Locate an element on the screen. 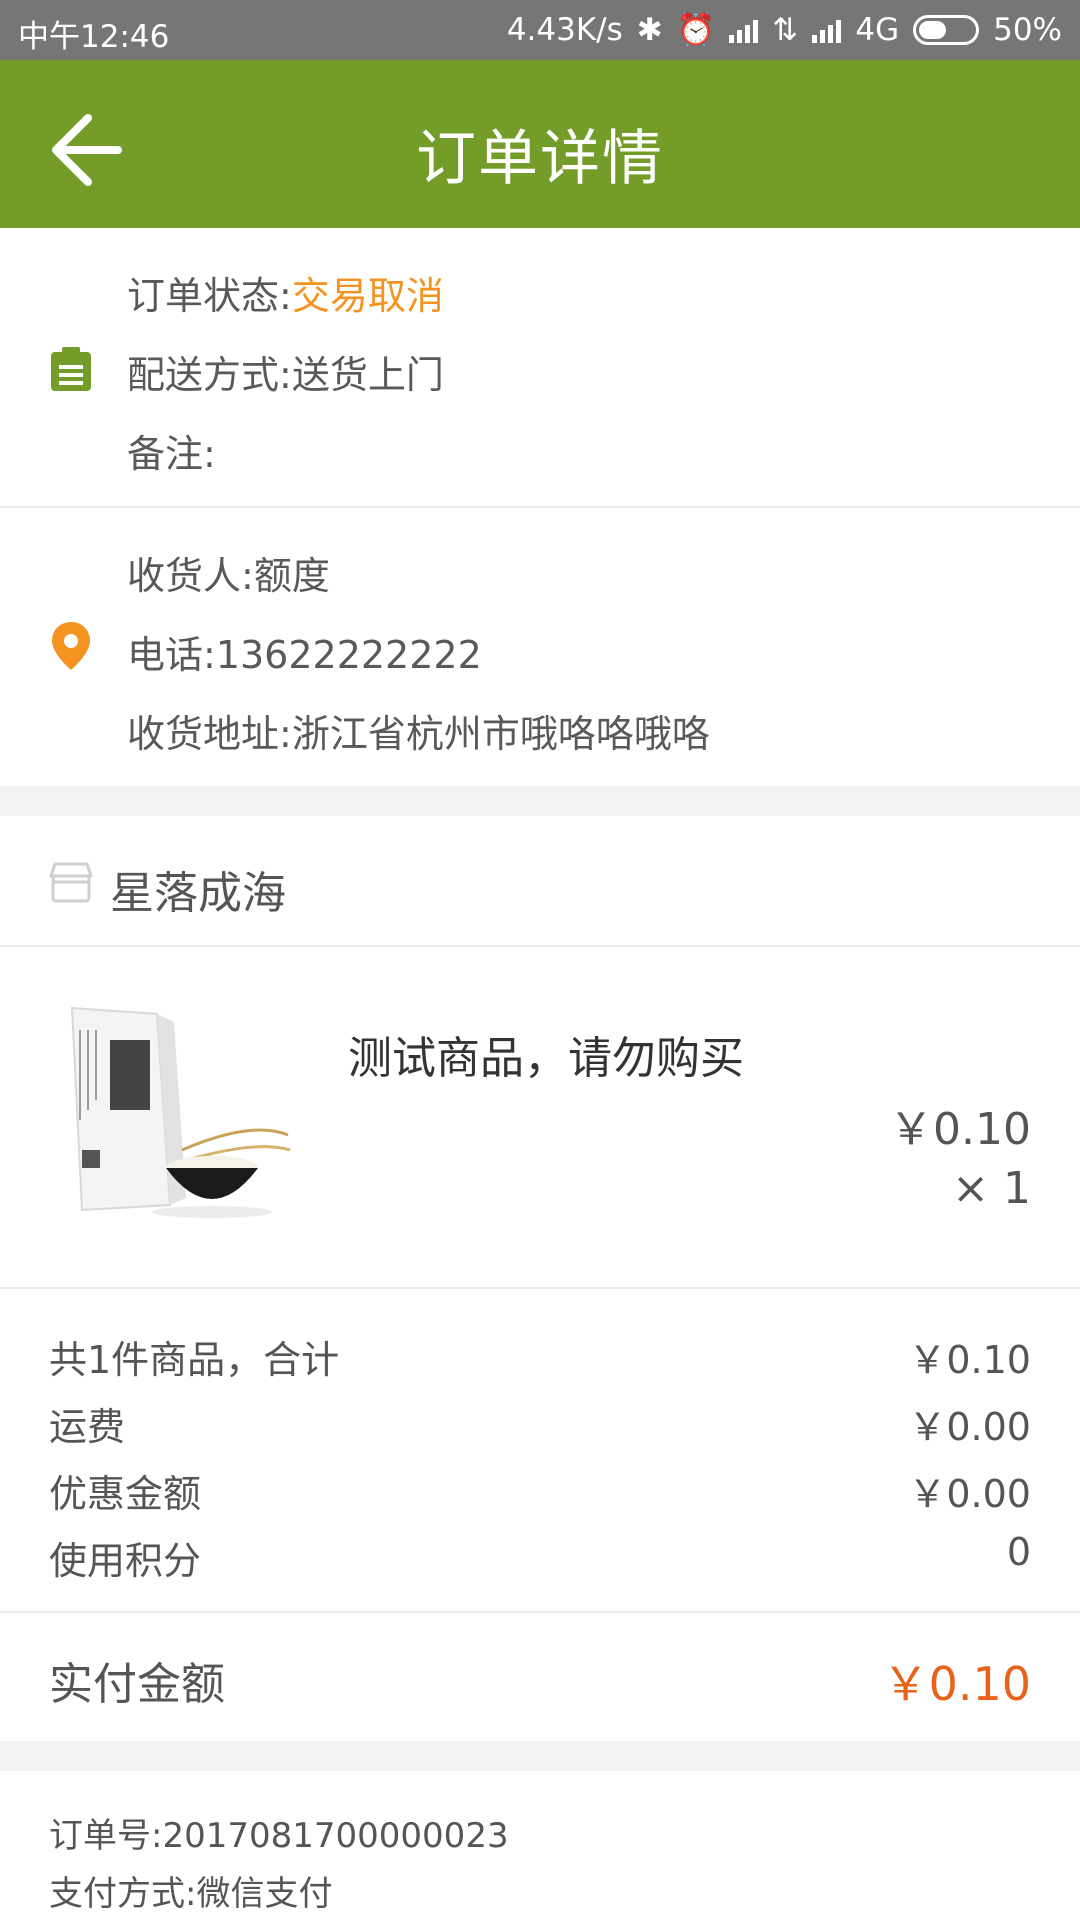  payment-method-label: 支付方式: is located at coordinates (123, 1894).